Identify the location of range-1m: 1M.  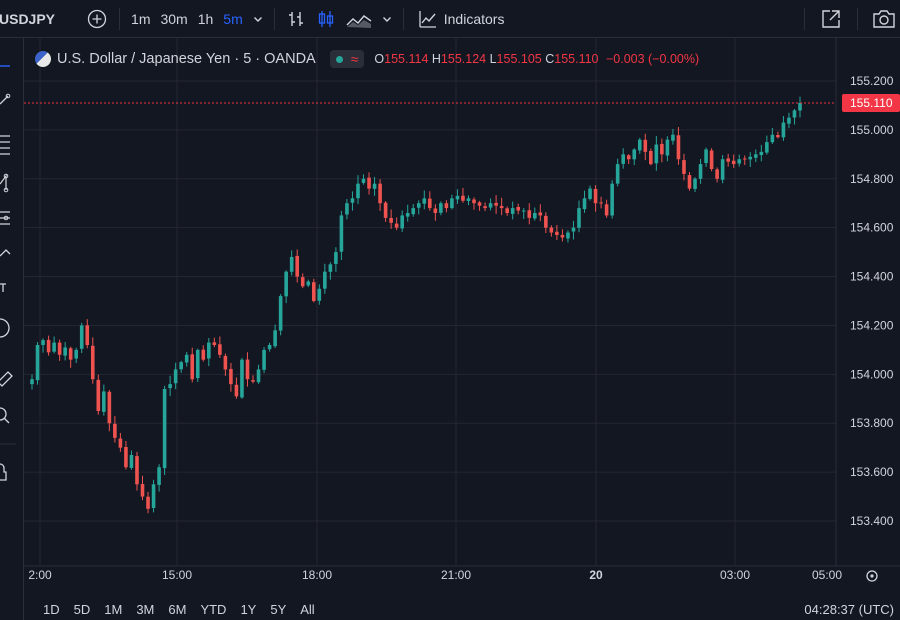
(113, 609).